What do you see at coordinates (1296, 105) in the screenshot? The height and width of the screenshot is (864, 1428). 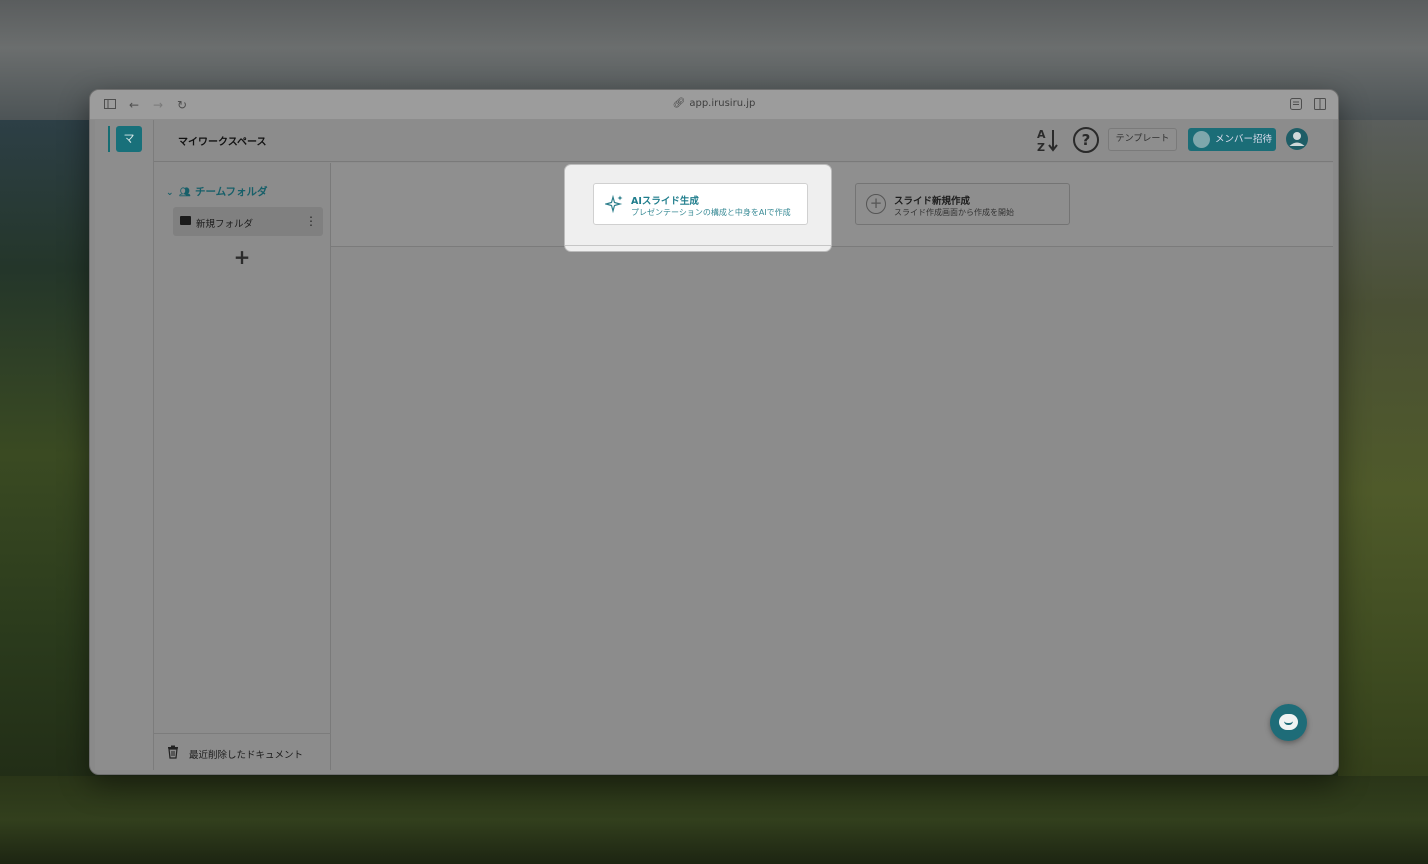 I see `reader-icon` at bounding box center [1296, 105].